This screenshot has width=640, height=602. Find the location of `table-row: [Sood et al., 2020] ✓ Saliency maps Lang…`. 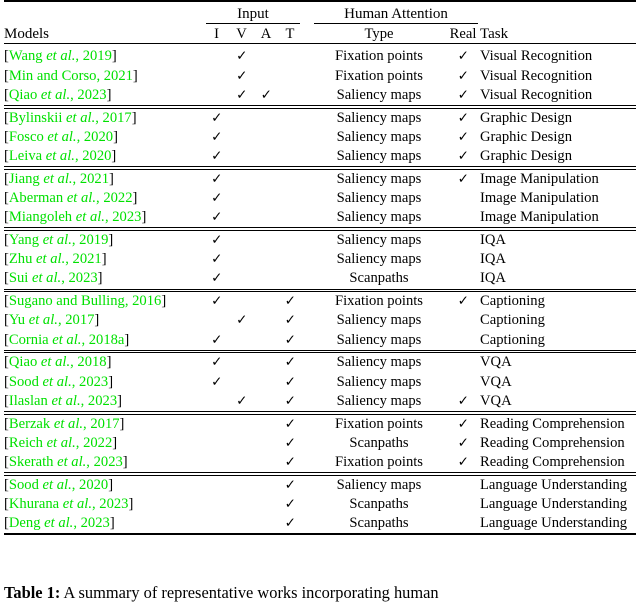

table-row: [Sood et al., 2020] ✓ Saliency maps Lang… is located at coordinates (320, 485).